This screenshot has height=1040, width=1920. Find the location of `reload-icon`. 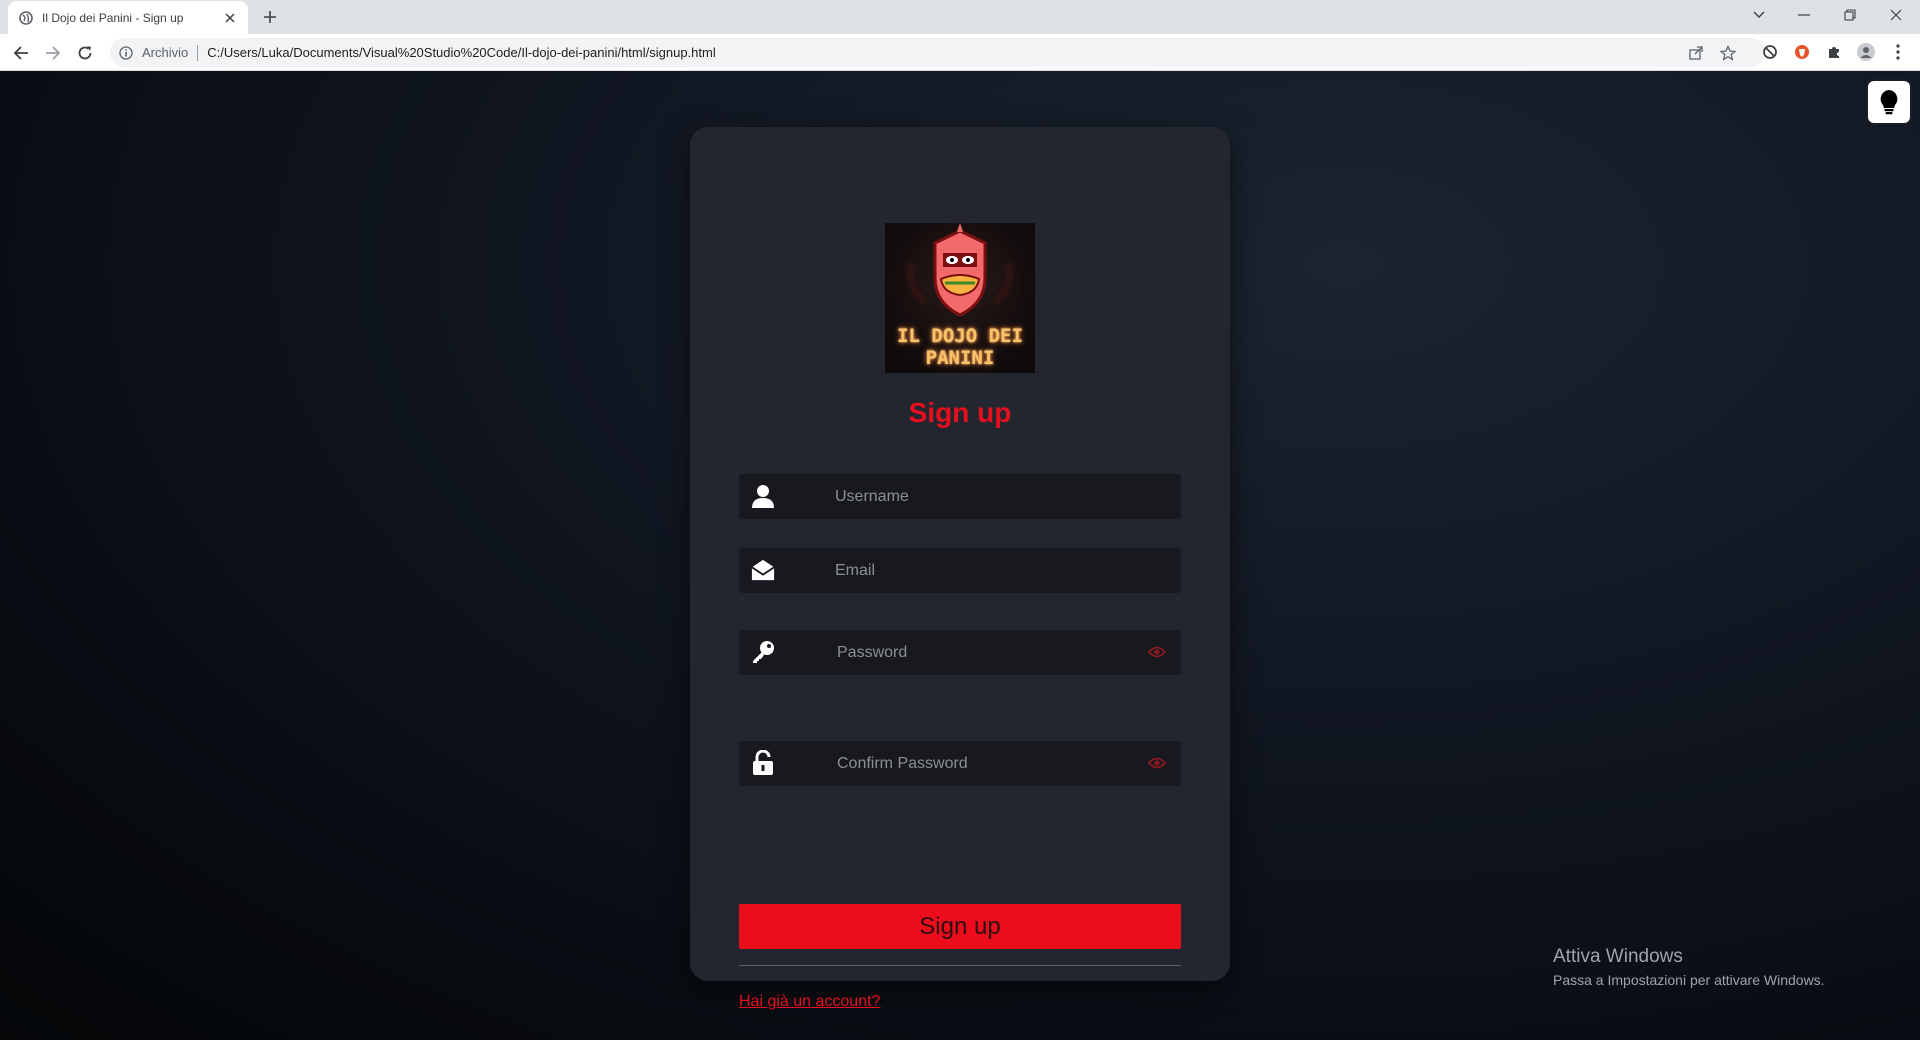

reload-icon is located at coordinates (85, 53).